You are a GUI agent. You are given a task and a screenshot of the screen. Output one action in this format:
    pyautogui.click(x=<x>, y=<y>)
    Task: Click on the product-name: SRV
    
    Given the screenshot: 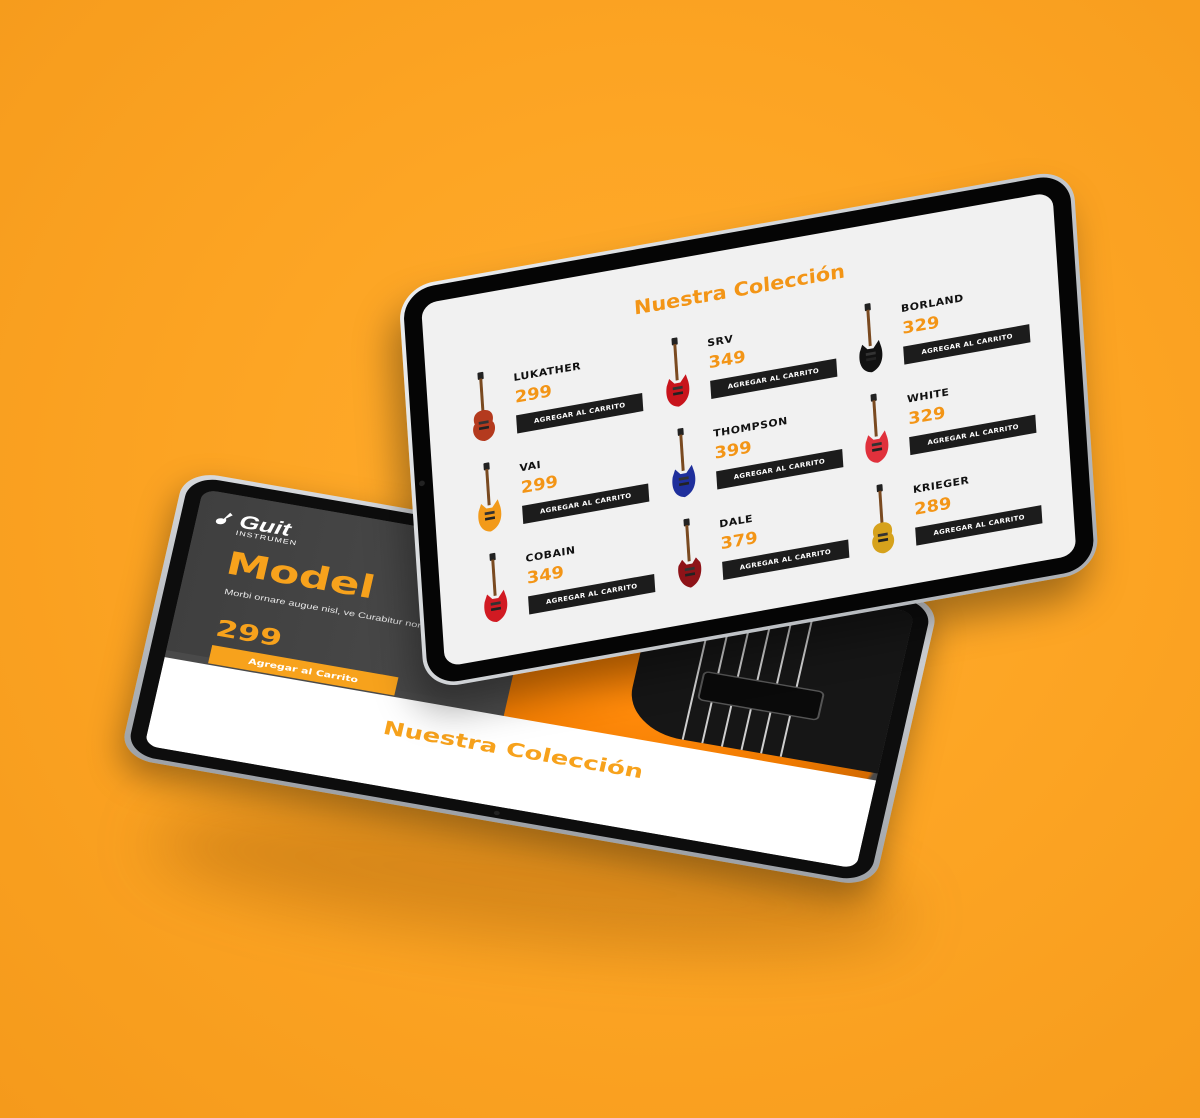 What is the action you would take?
    pyautogui.click(x=720, y=341)
    